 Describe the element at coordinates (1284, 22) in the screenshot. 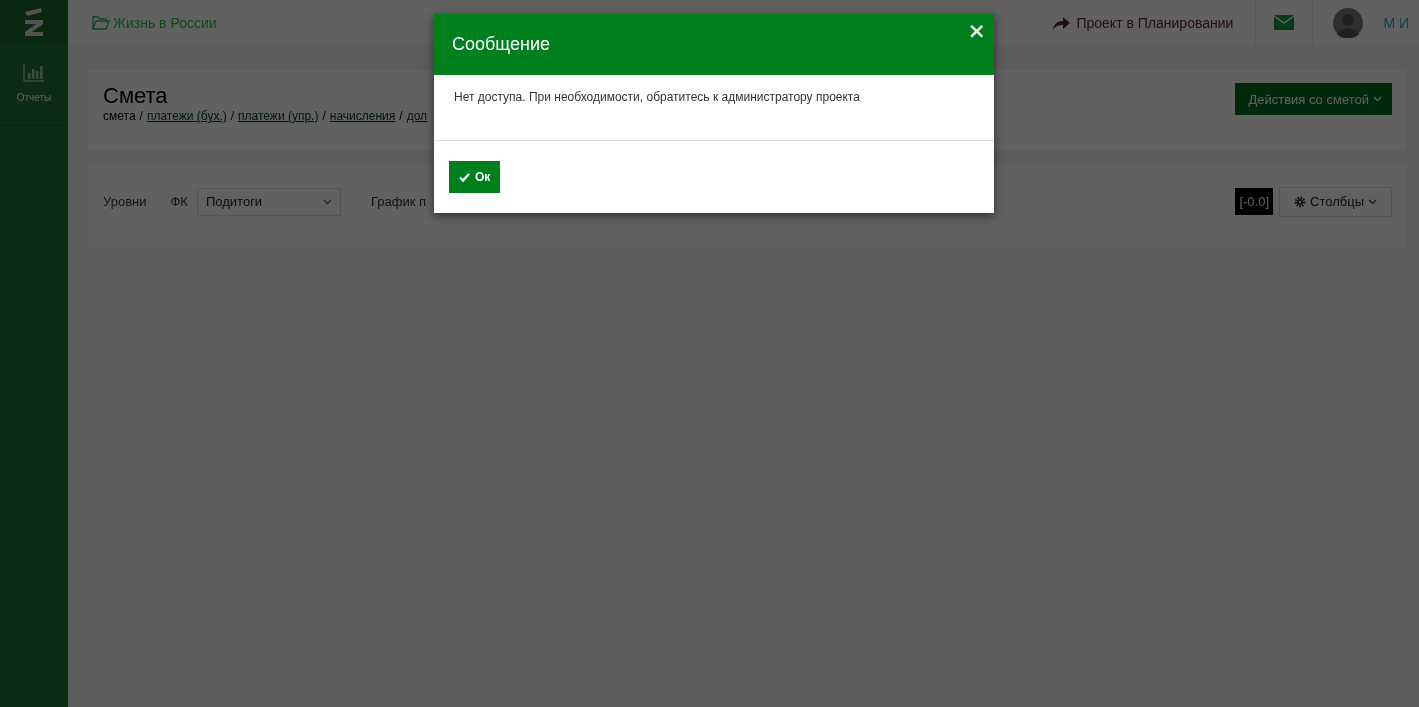

I see `mail-icon` at that location.